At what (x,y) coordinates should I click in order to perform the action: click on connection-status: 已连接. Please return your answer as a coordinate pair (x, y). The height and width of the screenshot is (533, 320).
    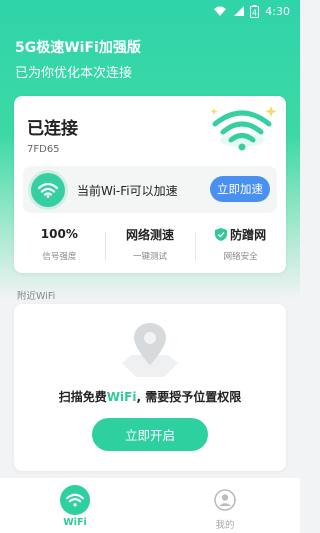
    Looking at the image, I should click on (52, 129).